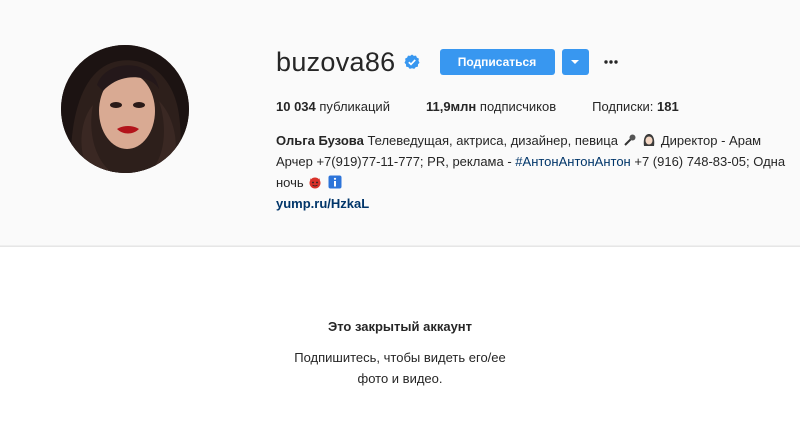  What do you see at coordinates (400, 326) in the screenshot?
I see `private-account-title: Это закрытый аккаунт` at bounding box center [400, 326].